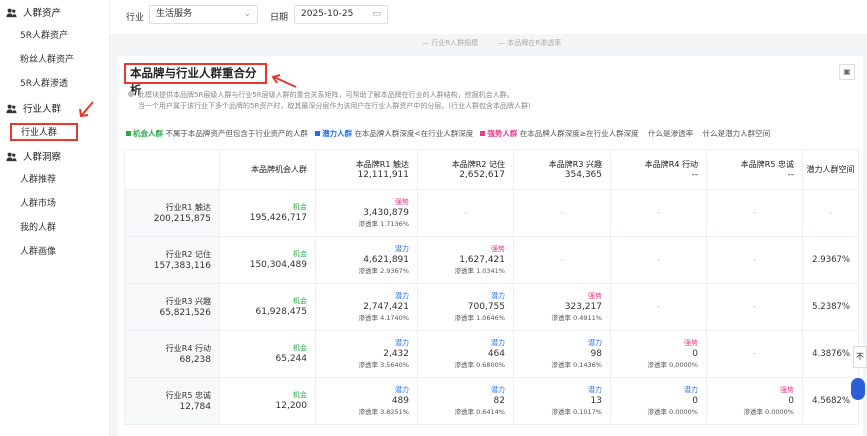  I want to click on opportunity-cell: 机会 150,304,489, so click(267, 260).